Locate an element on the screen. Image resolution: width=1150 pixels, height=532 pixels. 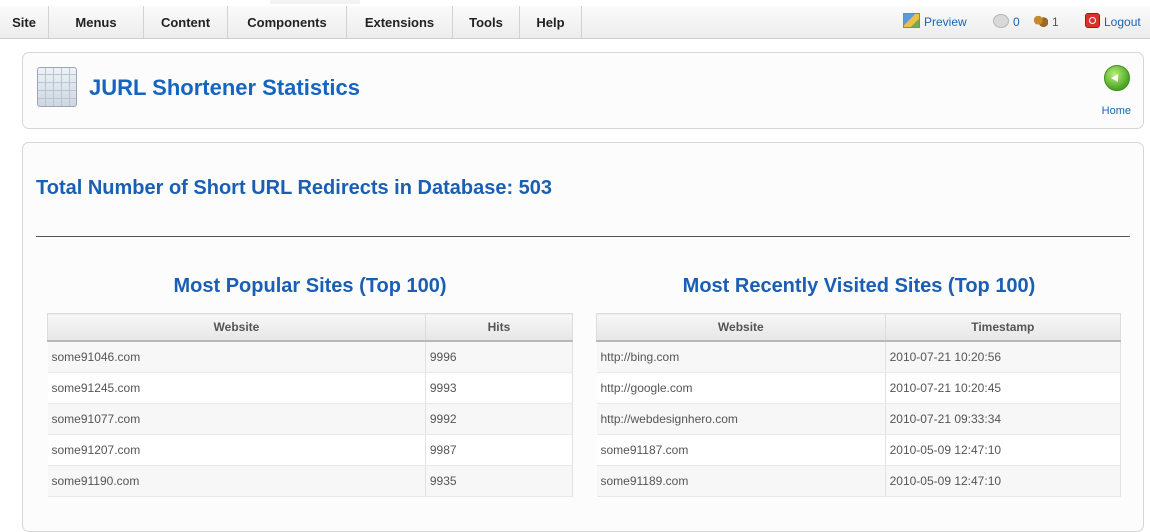
table-row: some91245.com 9993 is located at coordinates (310, 388).